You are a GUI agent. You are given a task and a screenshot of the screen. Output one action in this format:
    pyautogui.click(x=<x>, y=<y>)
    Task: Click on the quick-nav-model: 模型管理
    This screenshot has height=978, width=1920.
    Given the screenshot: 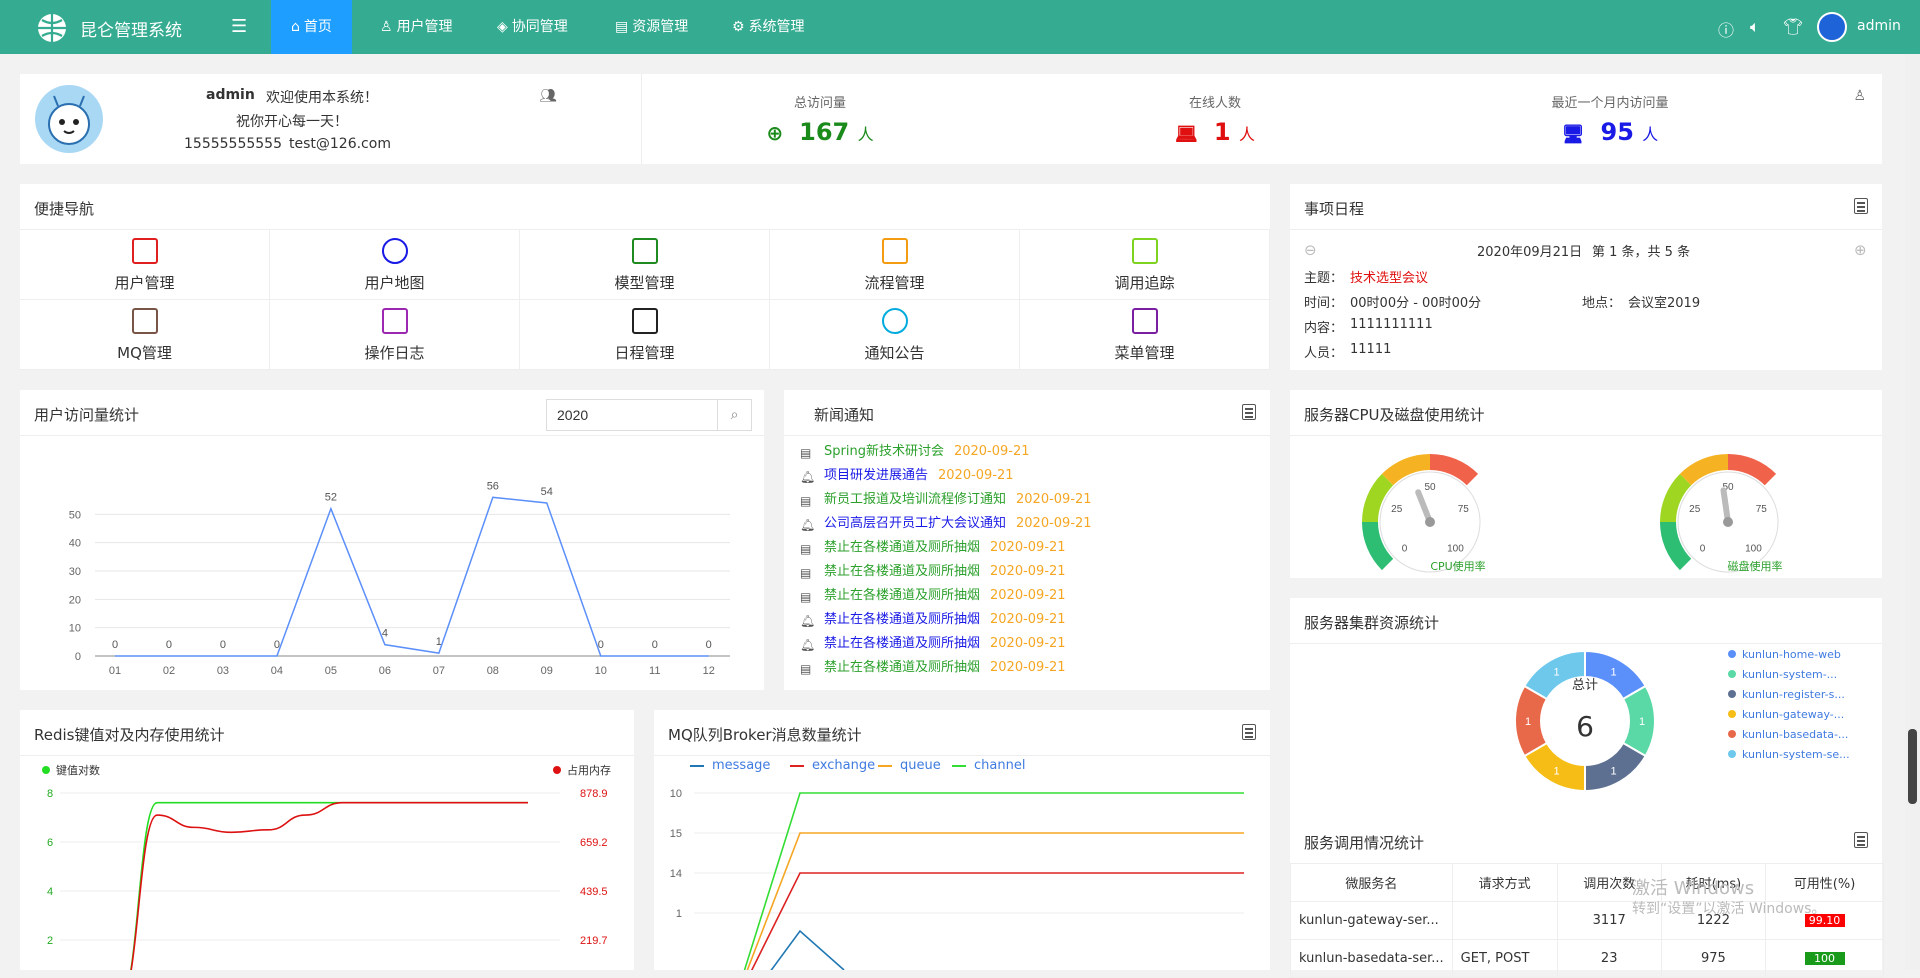 What is the action you would take?
    pyautogui.click(x=645, y=265)
    